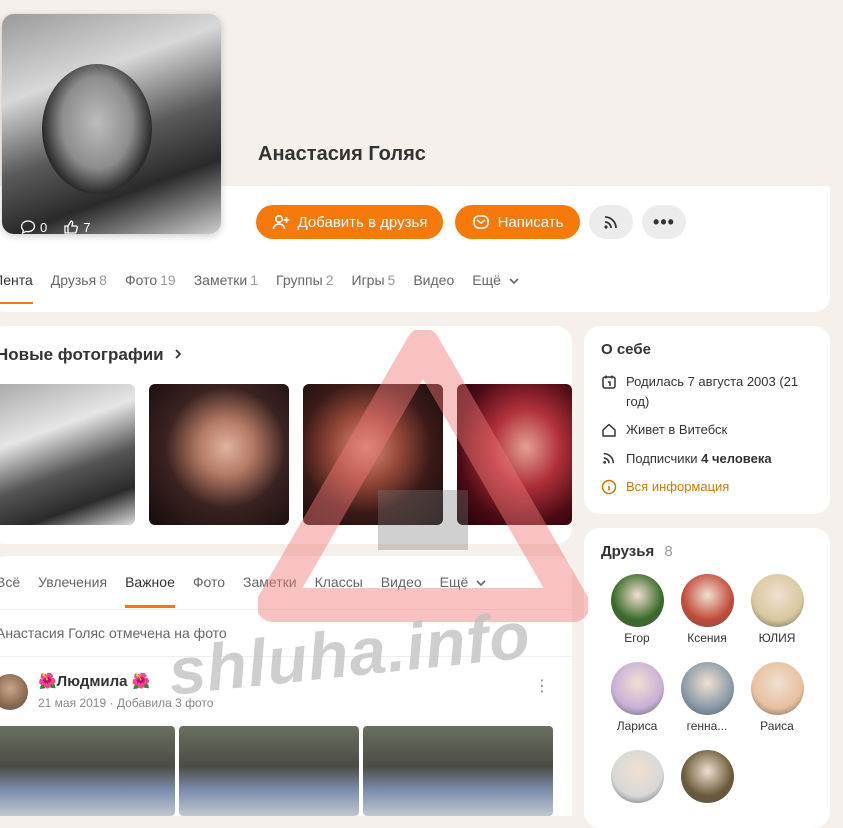  I want to click on add-friend-label: Добавить в друзья, so click(362, 222).